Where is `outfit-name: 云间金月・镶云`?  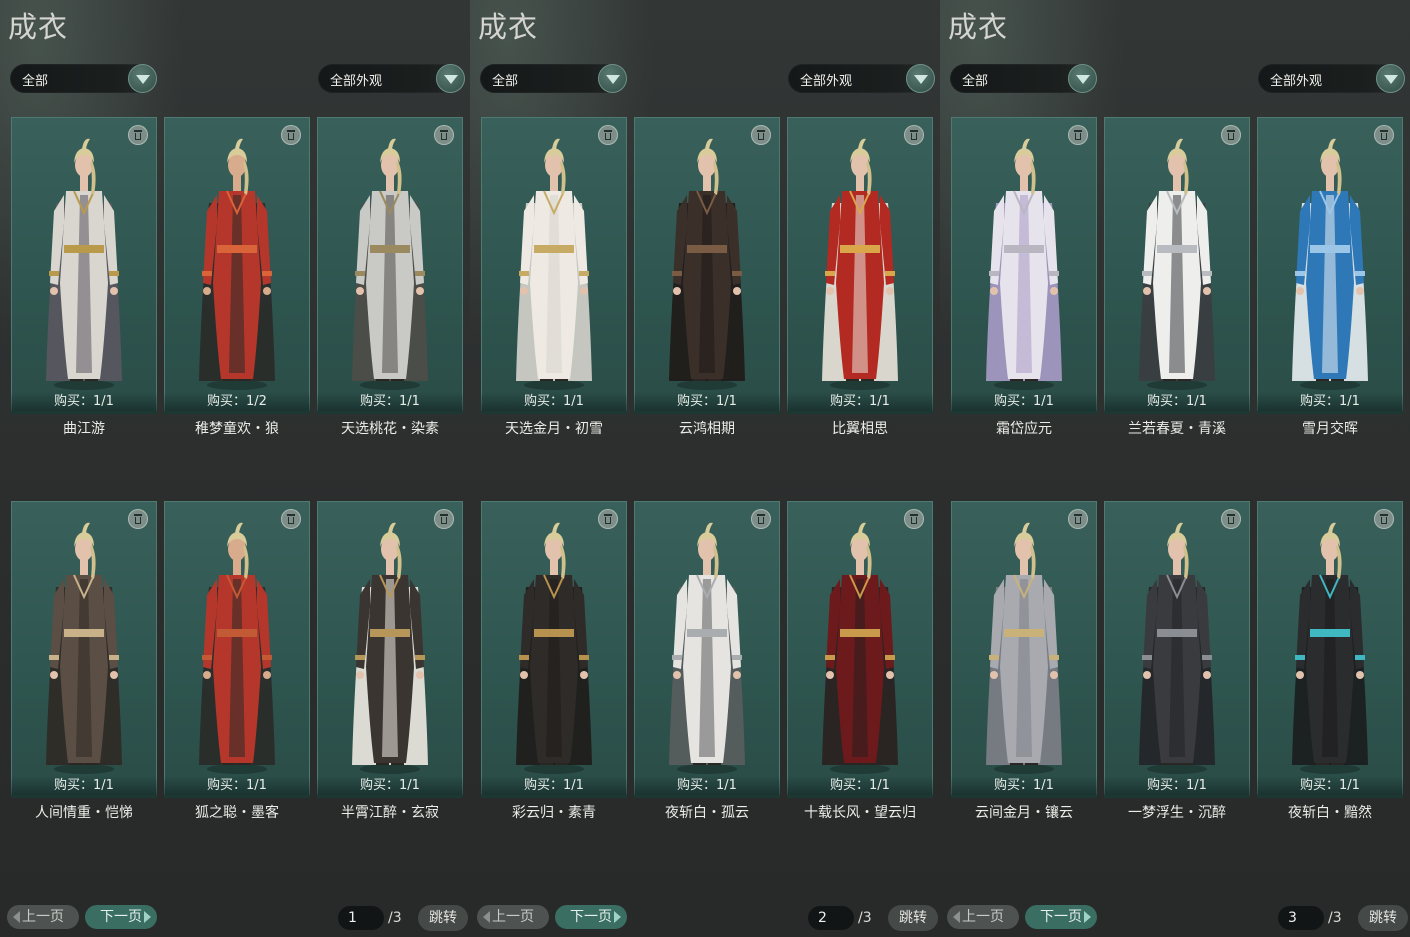 outfit-name: 云间金月・镶云 is located at coordinates (1024, 813).